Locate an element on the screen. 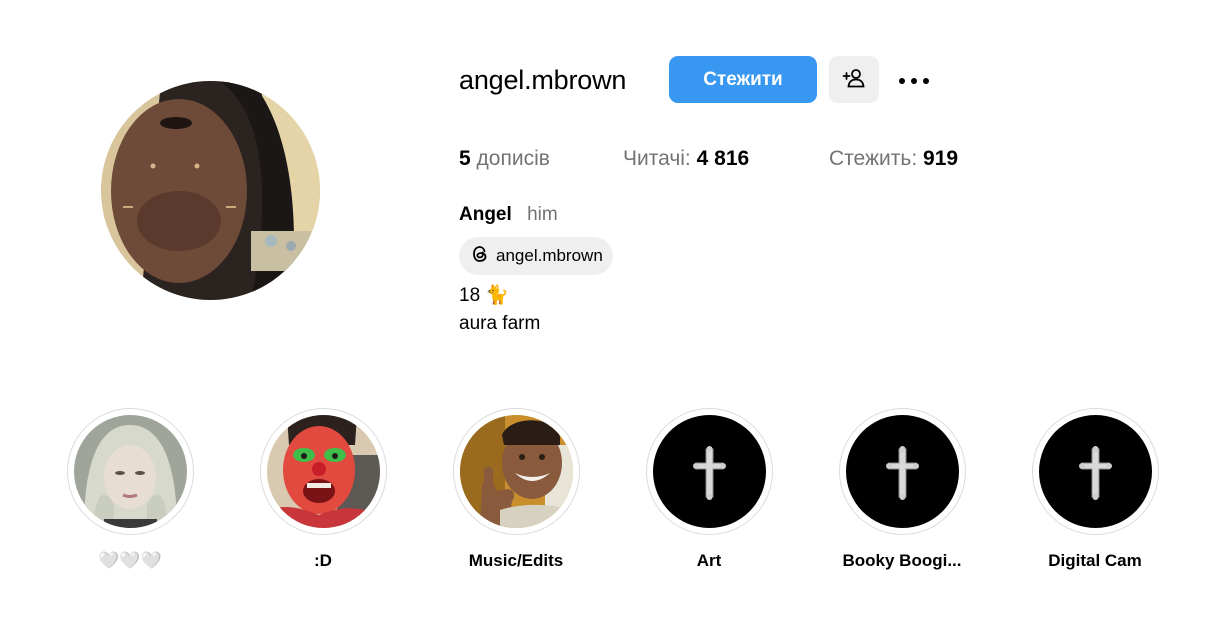 This screenshot has height=628, width=1210. followers-link: Читачі: 4 816 is located at coordinates (726, 159).